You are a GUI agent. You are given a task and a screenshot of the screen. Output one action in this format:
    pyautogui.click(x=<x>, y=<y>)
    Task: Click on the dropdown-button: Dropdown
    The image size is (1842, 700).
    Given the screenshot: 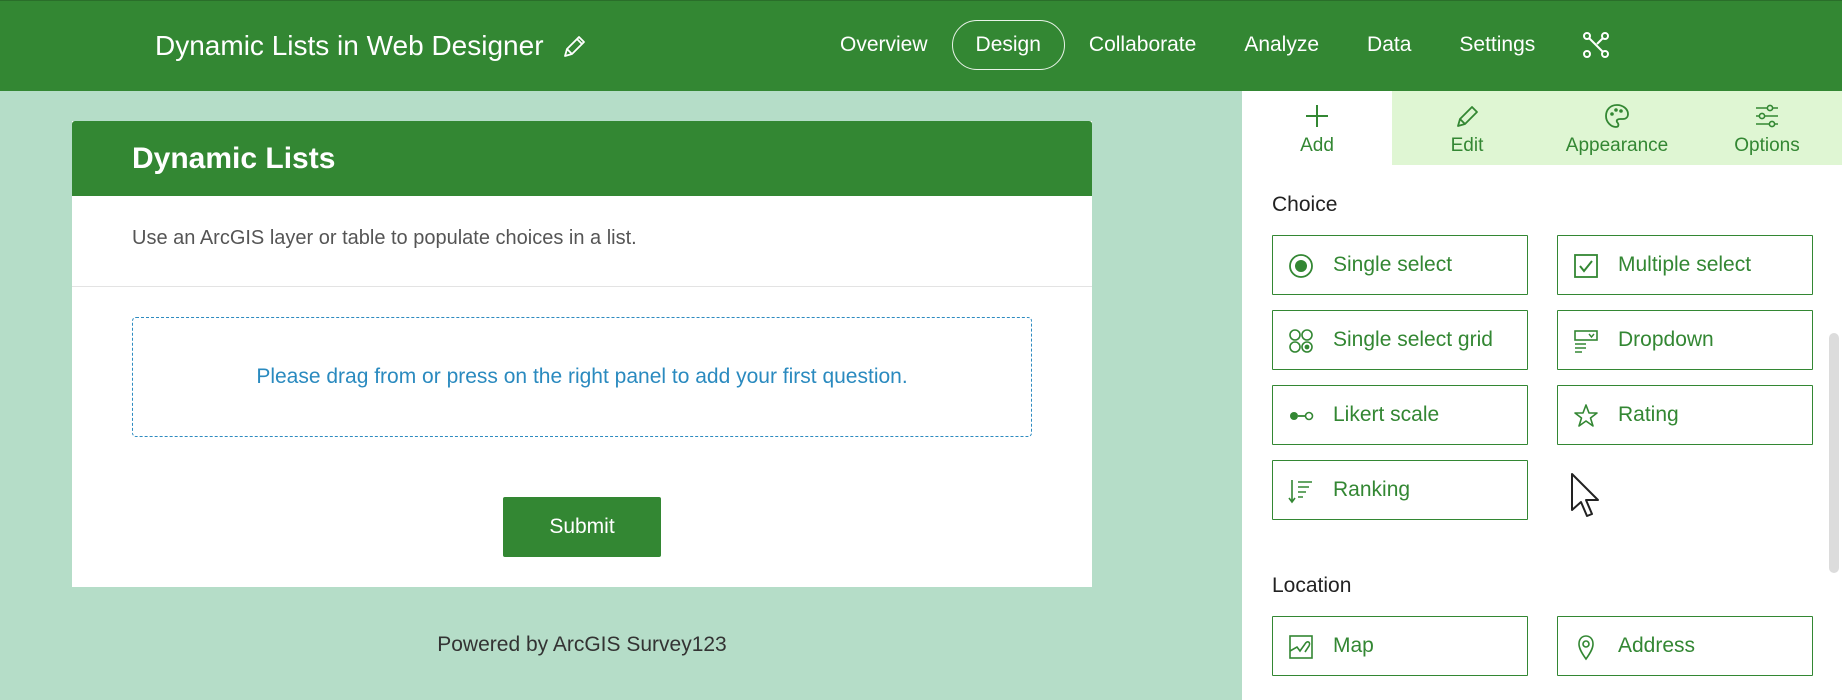 What is the action you would take?
    pyautogui.click(x=1685, y=340)
    